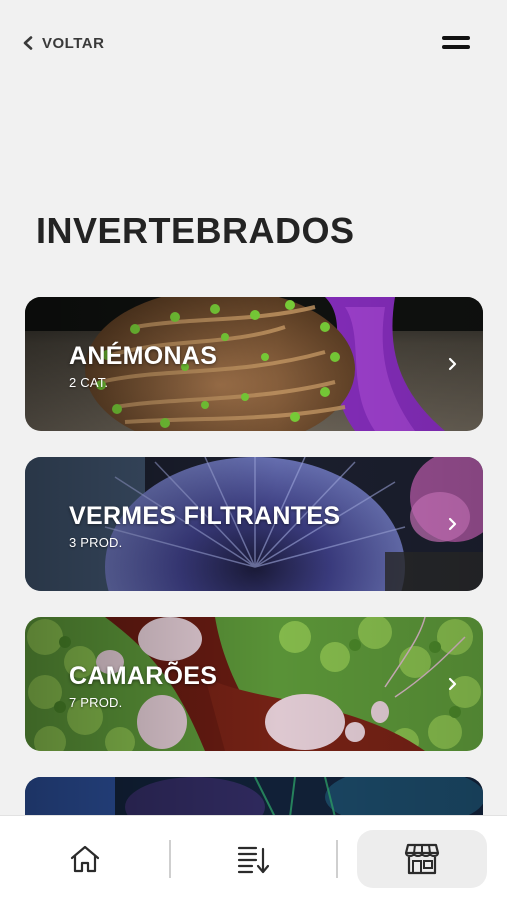 The width and height of the screenshot is (507, 900). I want to click on nav-list-button, so click(253, 859).